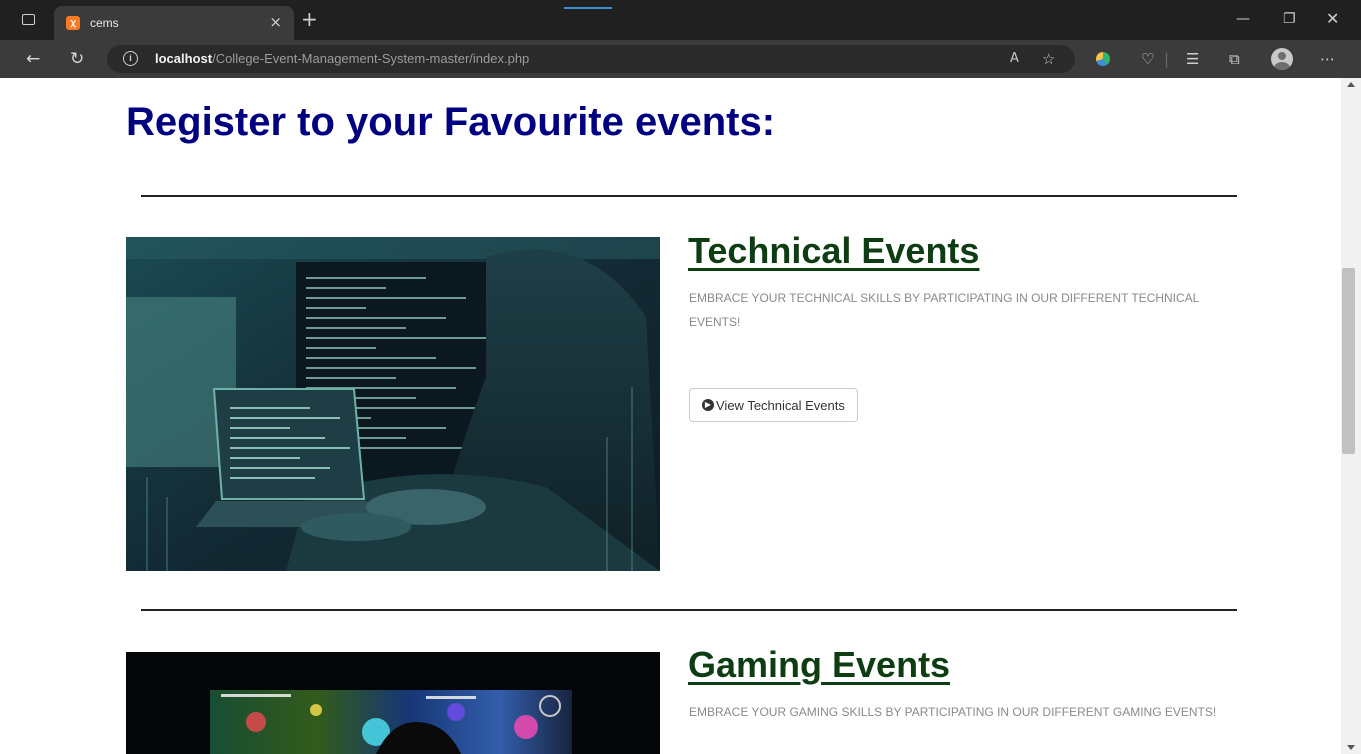 The image size is (1361, 754). I want to click on scroll-up-icon, so click(1351, 84).